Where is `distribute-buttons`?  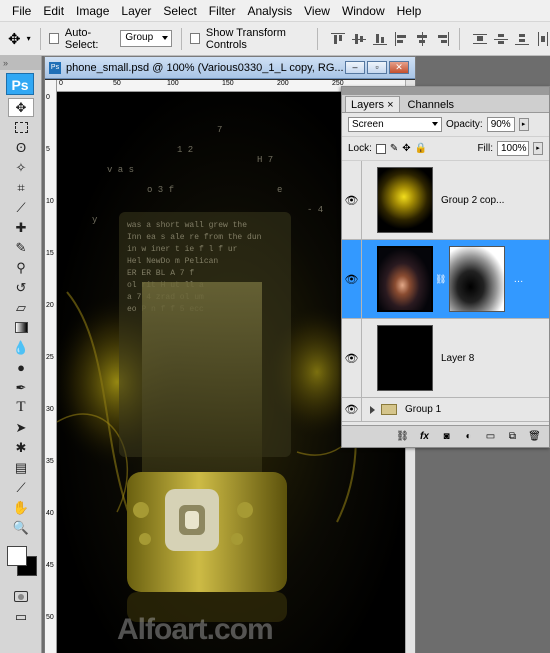
distribute-buttons is located at coordinates (511, 38).